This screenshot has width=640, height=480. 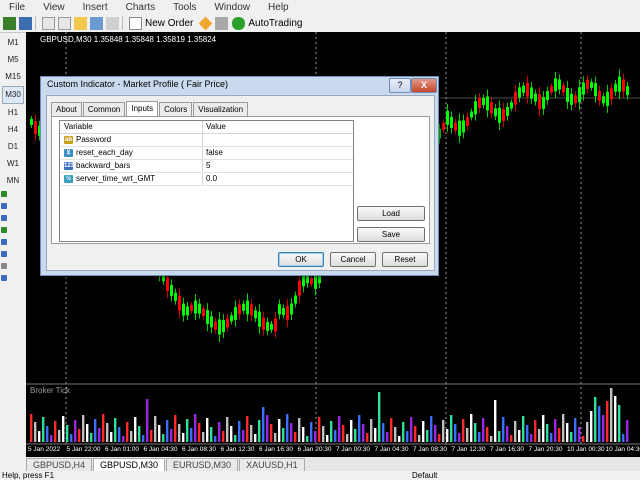 I want to click on timeframe-w1: W1, so click(x=13, y=164).